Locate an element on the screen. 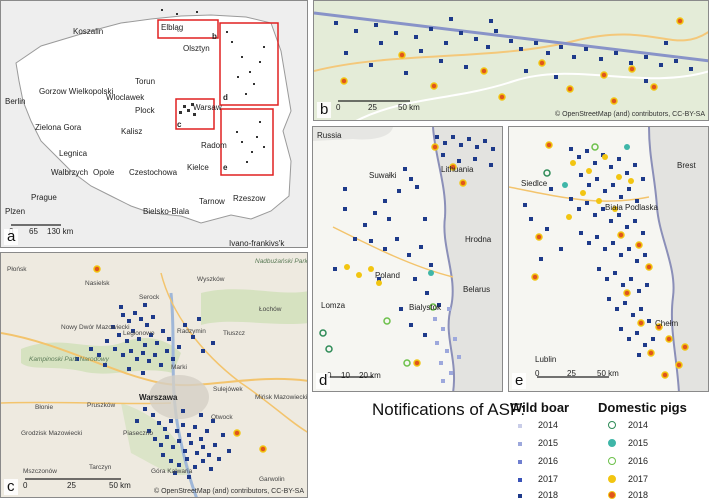 The width and height of the screenshot is (709, 500). panel-letter-b: b is located at coordinates (324, 110).